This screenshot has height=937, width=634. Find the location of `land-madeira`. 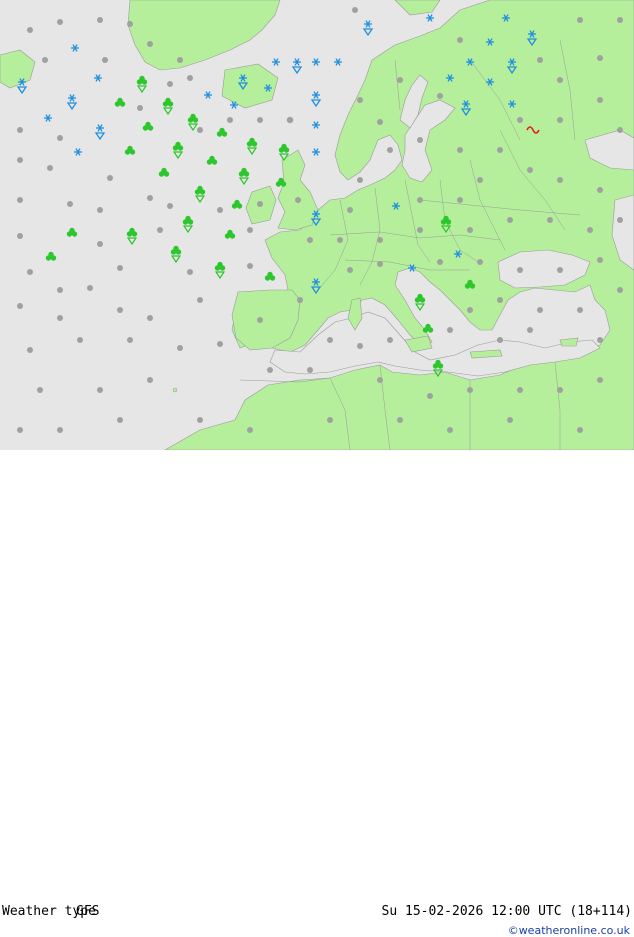

land-madeira is located at coordinates (175, 390).